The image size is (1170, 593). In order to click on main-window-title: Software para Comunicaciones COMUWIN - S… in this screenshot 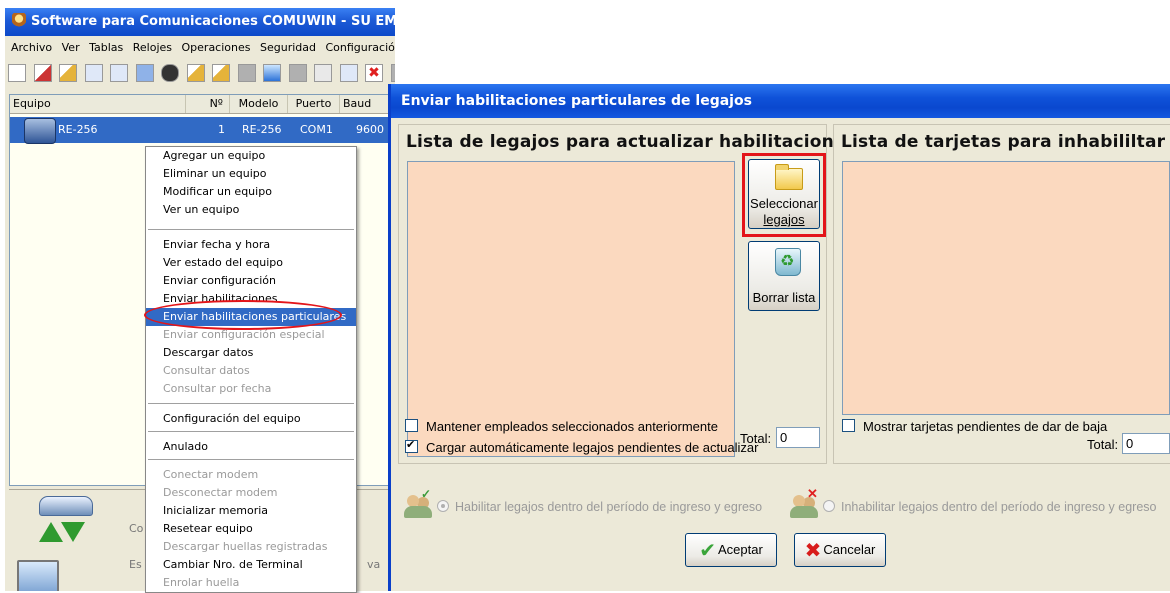, I will do `click(213, 21)`.